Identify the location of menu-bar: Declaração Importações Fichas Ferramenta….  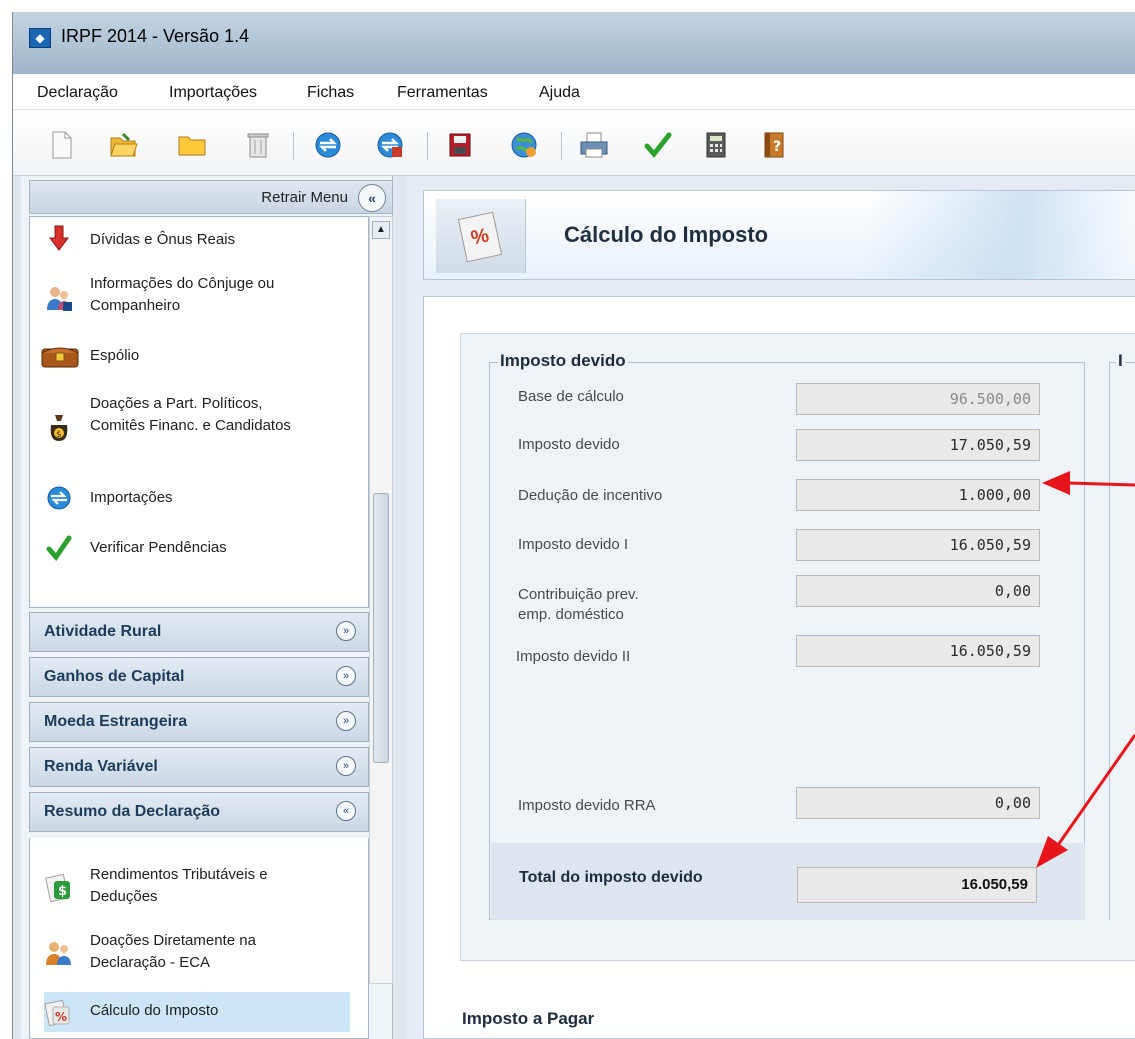
(574, 92).